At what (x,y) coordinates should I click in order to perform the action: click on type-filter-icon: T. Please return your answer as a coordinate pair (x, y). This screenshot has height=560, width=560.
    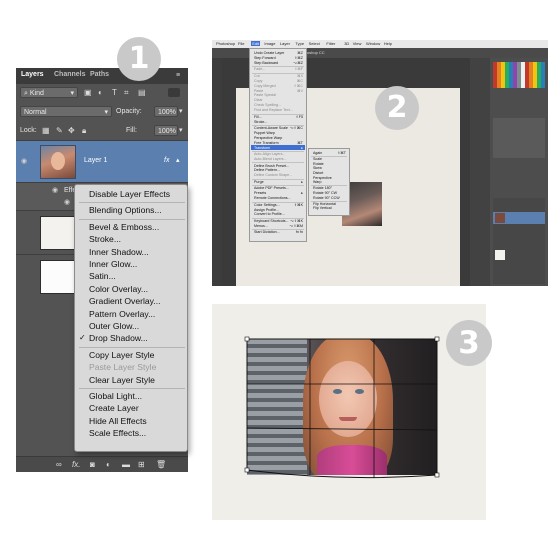
    Looking at the image, I should click on (114, 92).